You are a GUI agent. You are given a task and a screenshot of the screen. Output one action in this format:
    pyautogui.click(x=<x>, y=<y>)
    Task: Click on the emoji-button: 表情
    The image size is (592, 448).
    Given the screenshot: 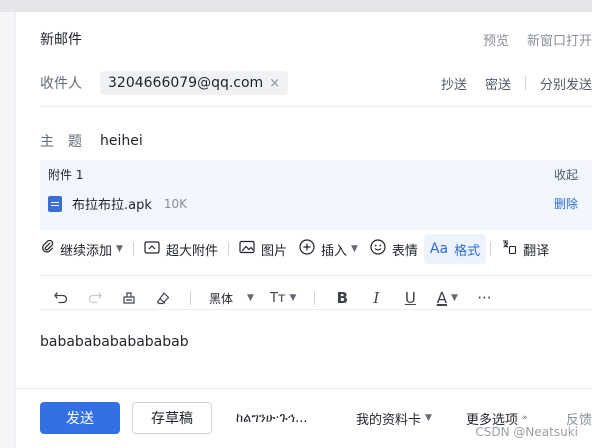 What is the action you would take?
    pyautogui.click(x=394, y=249)
    